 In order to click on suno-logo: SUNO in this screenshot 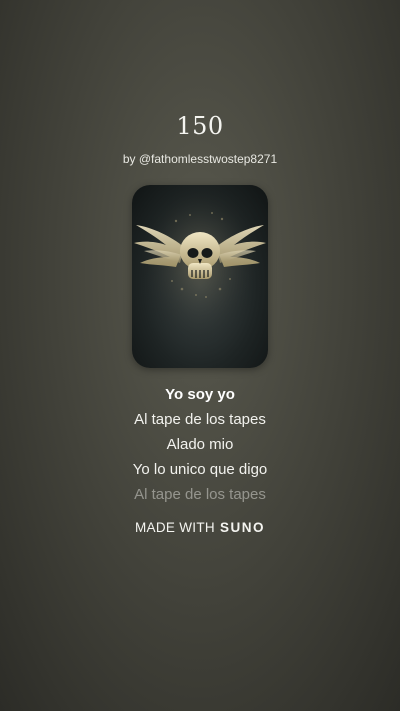, I will do `click(242, 527)`.